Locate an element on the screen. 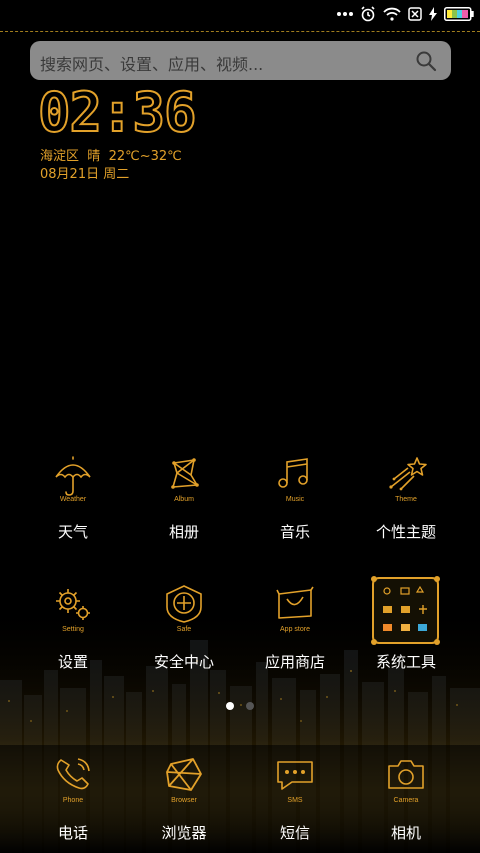 The width and height of the screenshot is (480, 853). app-label: 相机 is located at coordinates (405, 833).